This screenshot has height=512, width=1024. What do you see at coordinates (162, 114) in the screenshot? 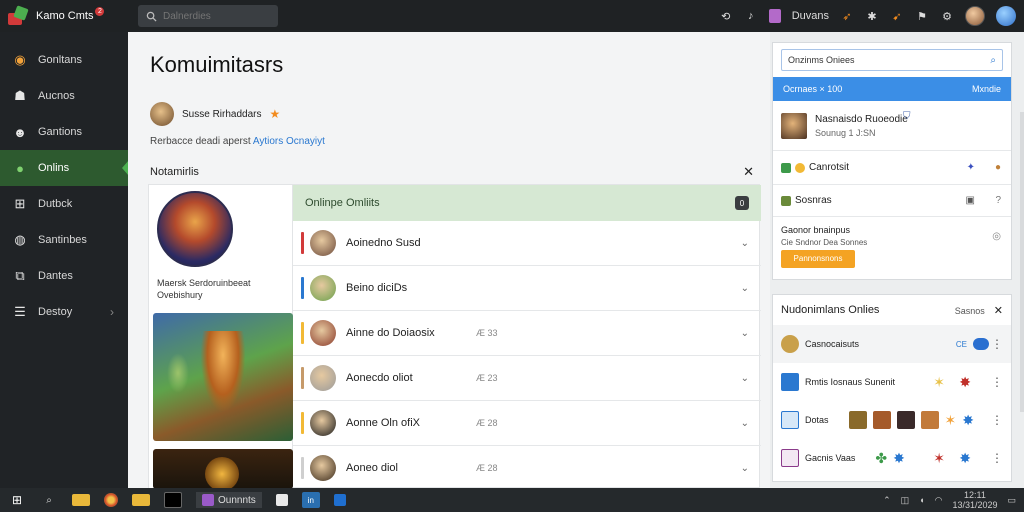
I see `profile-avatar` at bounding box center [162, 114].